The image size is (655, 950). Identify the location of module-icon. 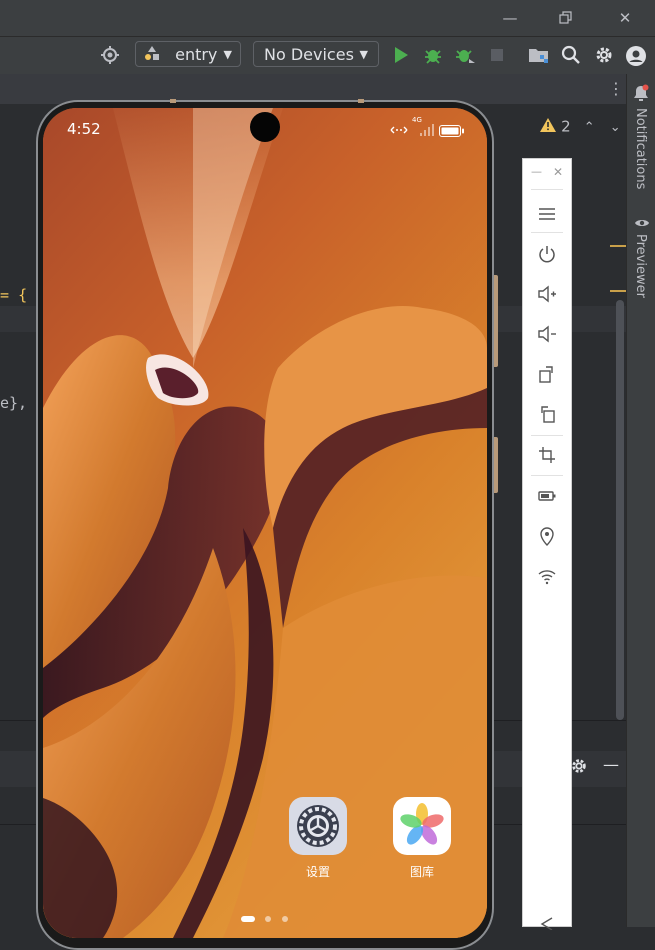
(153, 56).